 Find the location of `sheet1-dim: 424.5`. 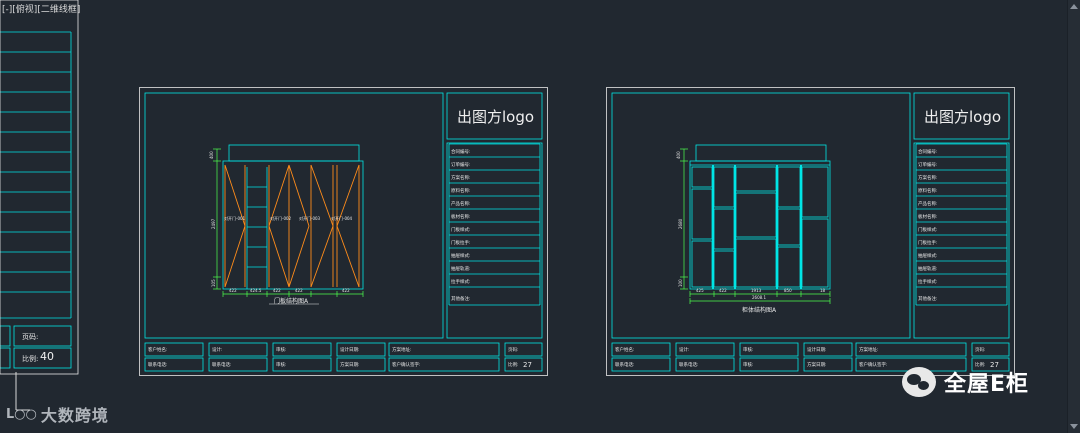

sheet1-dim: 424.5 is located at coordinates (256, 290).